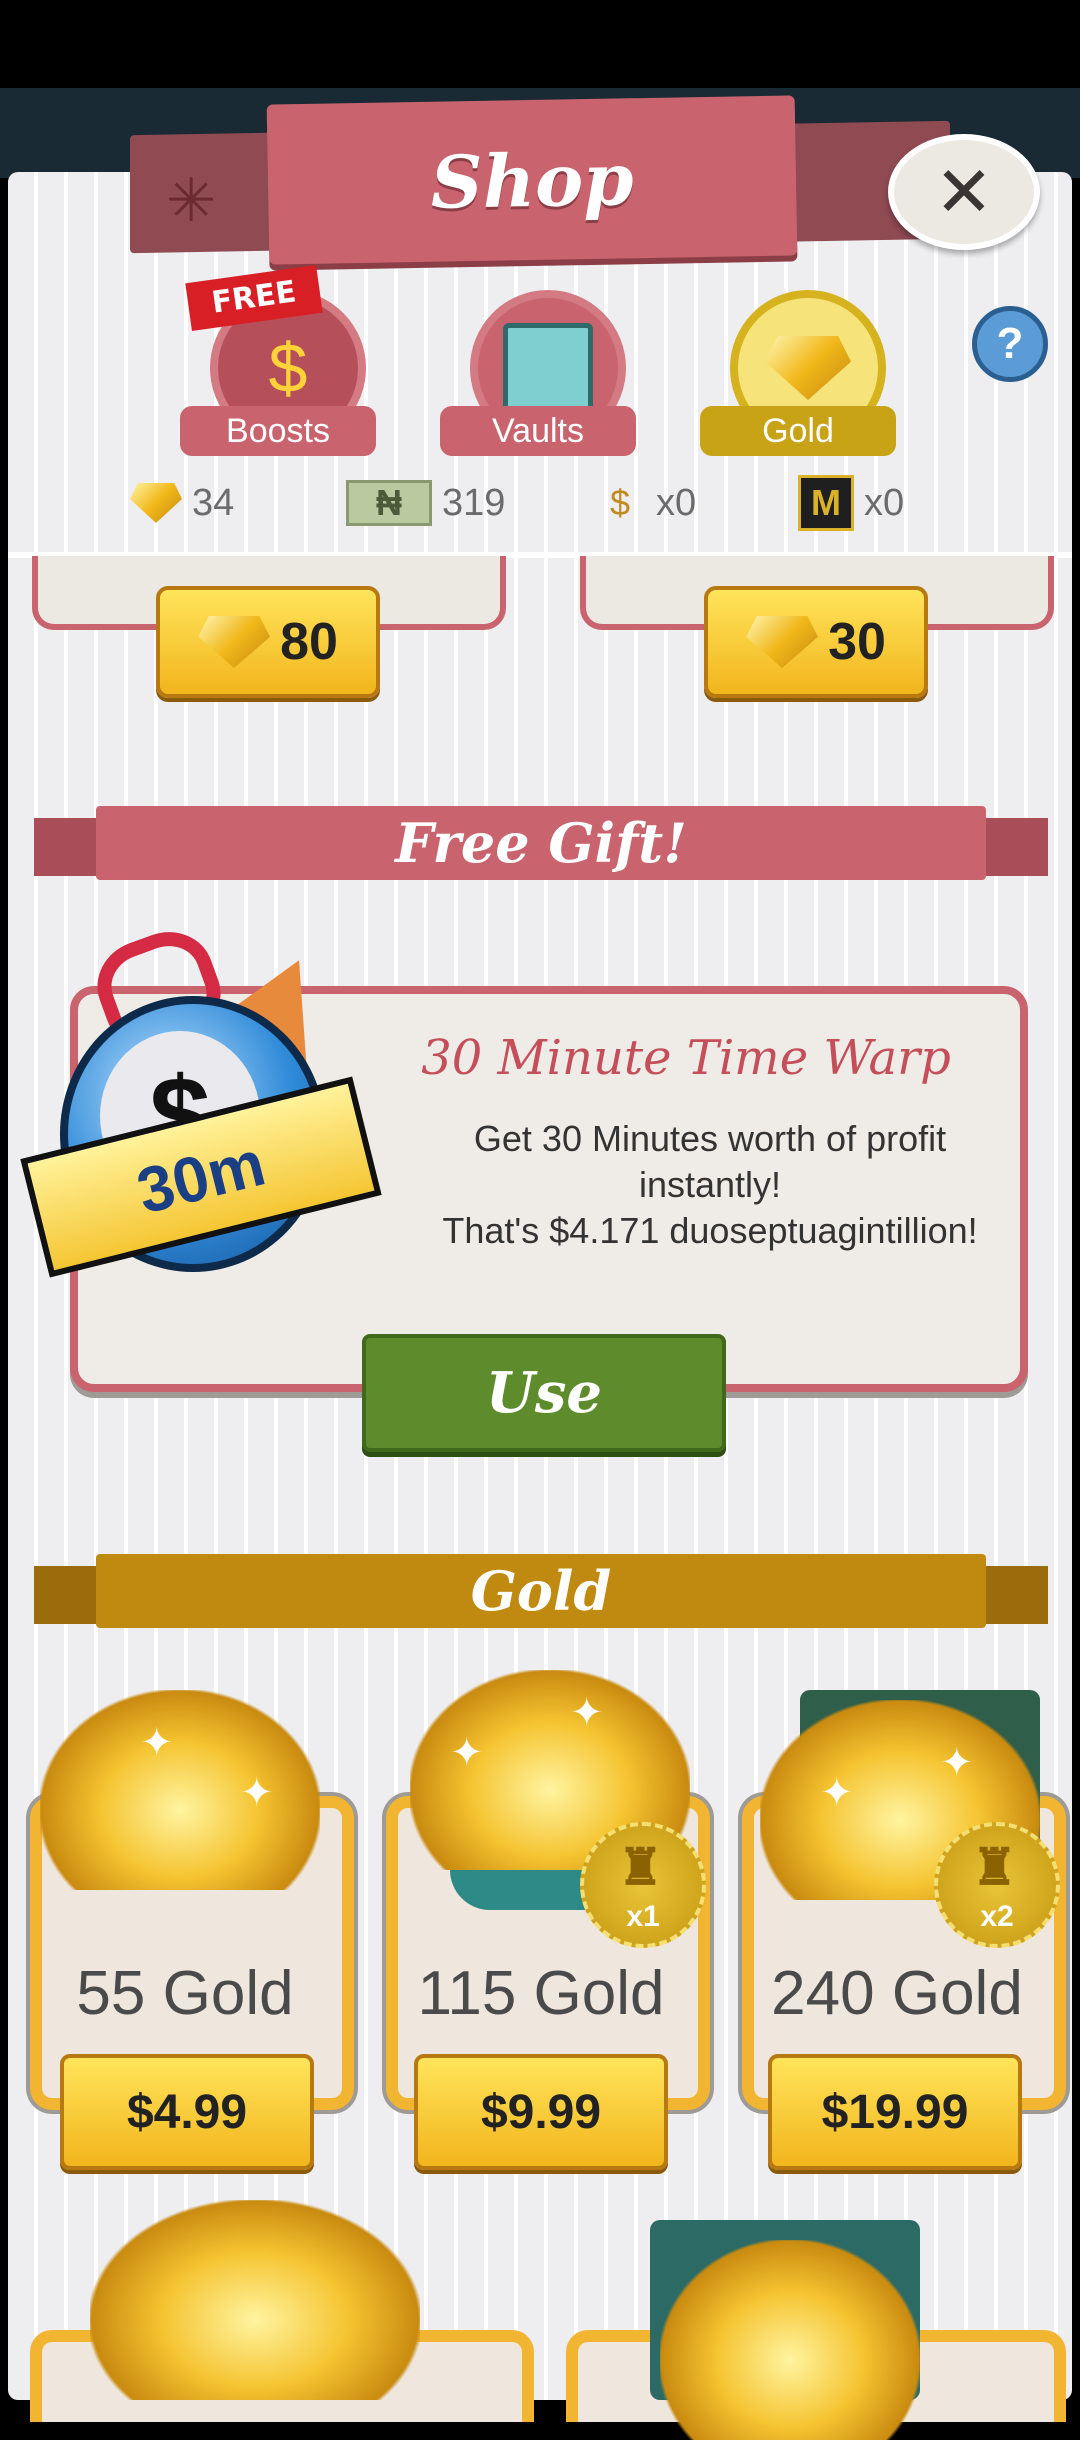 This screenshot has height=2440, width=1080. Describe the element at coordinates (897, 1993) in the screenshot. I see `gold-pack-label: 240 Gold` at that location.